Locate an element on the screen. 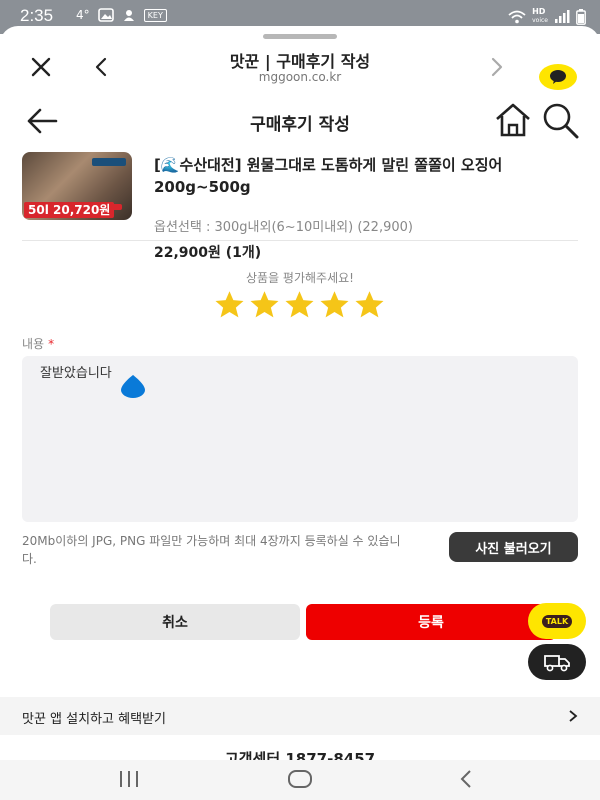 Image resolution: width=600 pixels, height=800 pixels. browser-url: mggoon.co.kr is located at coordinates (300, 77).